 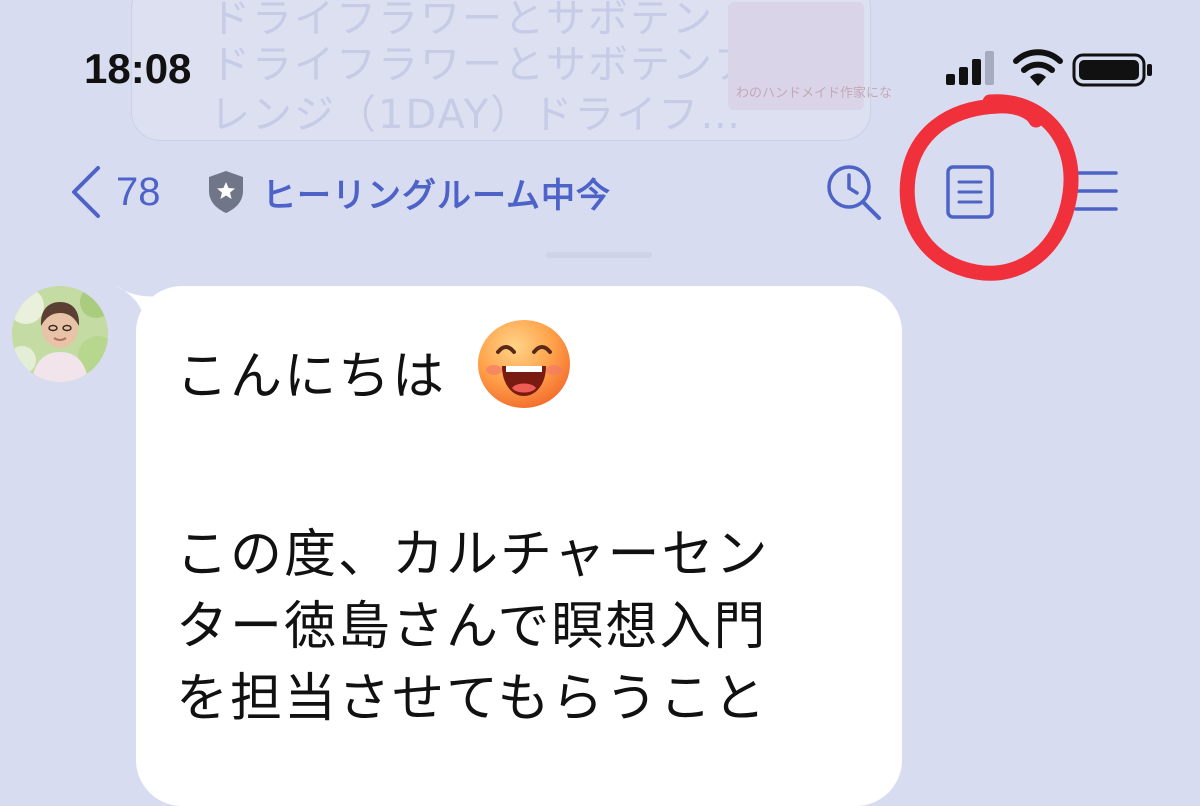 I want to click on unread-count: 78, so click(x=138, y=191).